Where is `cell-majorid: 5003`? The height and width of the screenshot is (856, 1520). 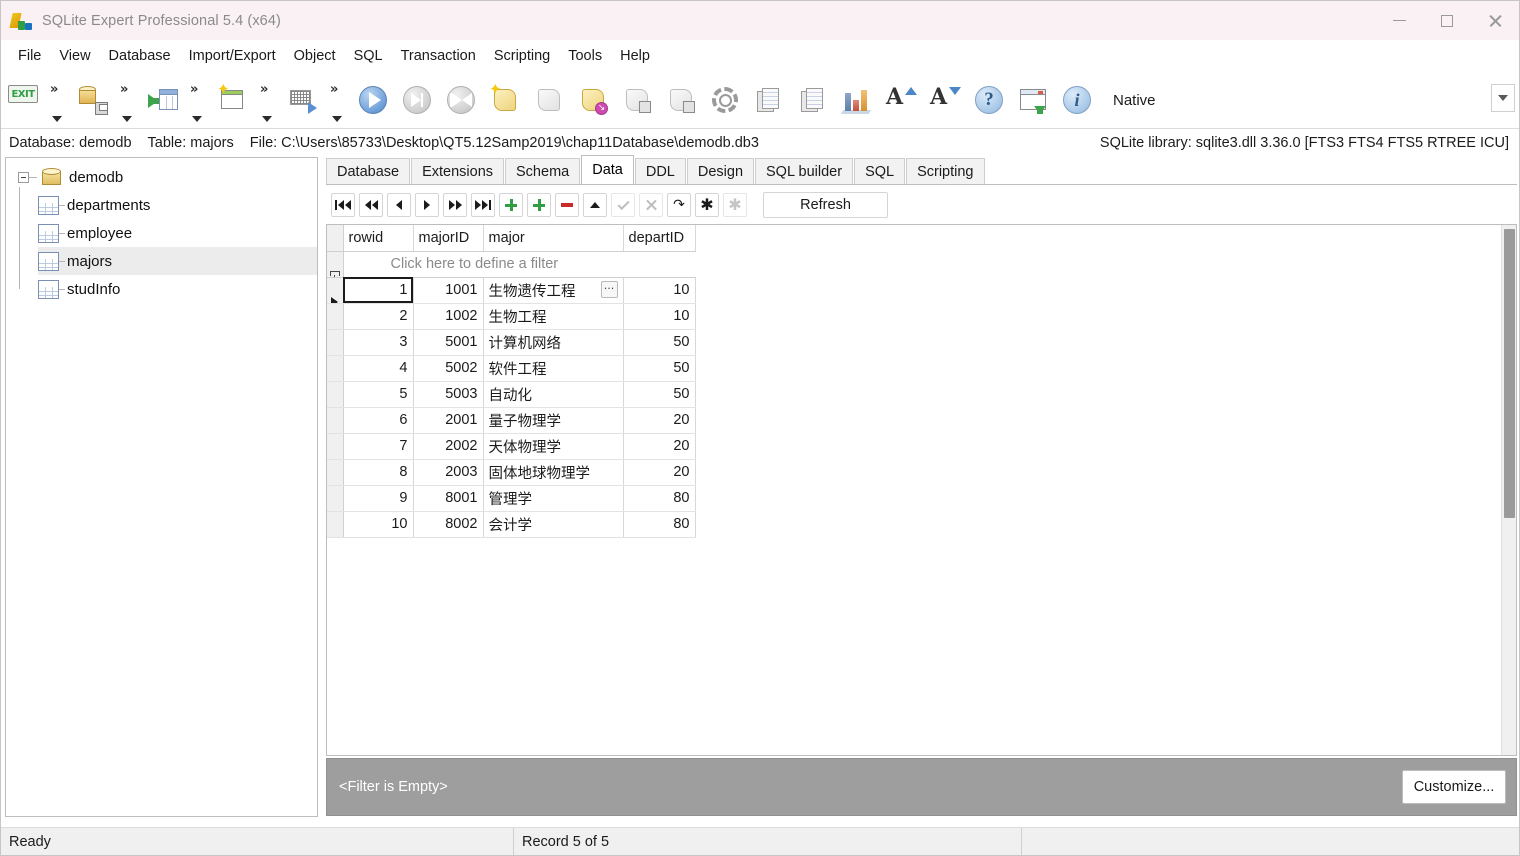
cell-majorid: 5003 is located at coordinates (448, 394).